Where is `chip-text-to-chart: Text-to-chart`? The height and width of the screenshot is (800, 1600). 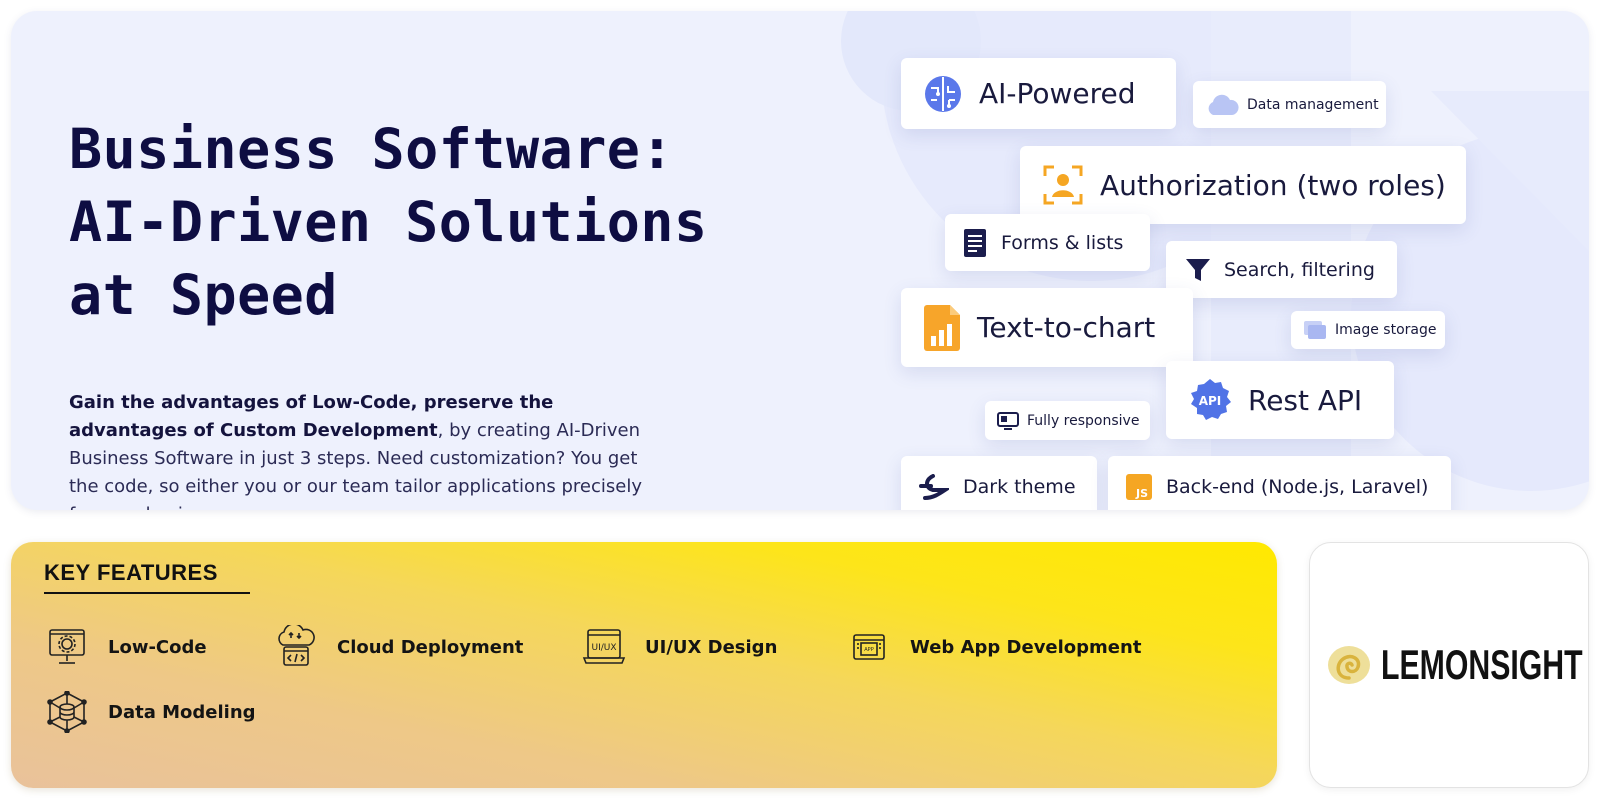 chip-text-to-chart: Text-to-chart is located at coordinates (1047, 327).